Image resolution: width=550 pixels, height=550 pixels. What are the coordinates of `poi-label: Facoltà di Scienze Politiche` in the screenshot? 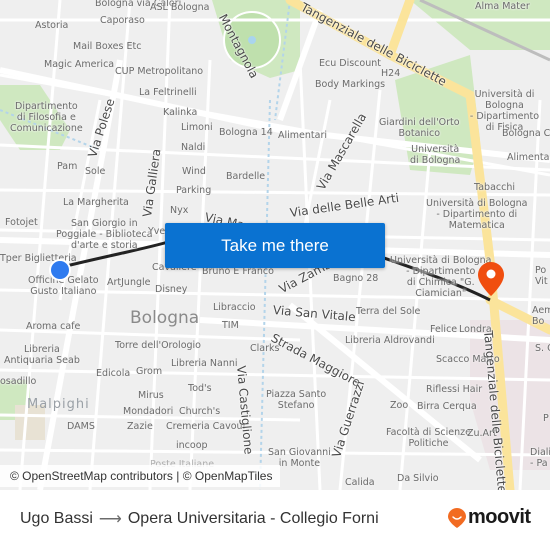 It's located at (428, 438).